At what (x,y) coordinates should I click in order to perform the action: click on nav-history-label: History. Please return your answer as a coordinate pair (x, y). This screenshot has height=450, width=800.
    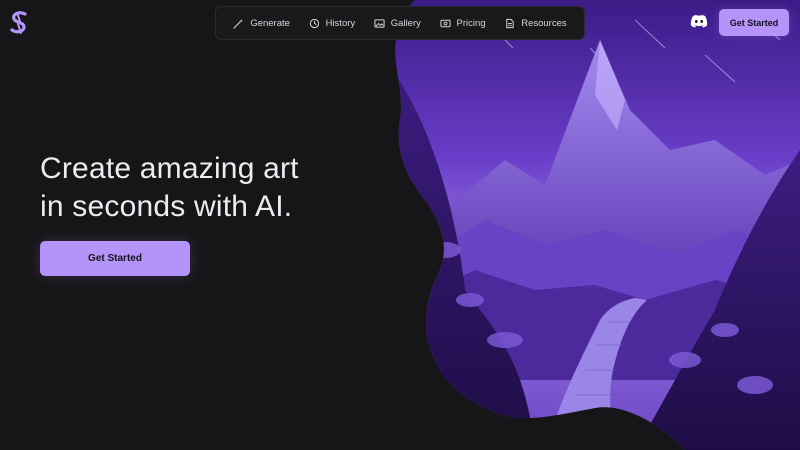
    Looking at the image, I should click on (340, 23).